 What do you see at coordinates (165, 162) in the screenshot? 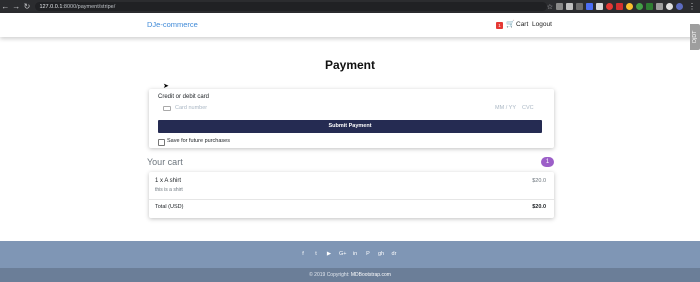
I see `cart-heading: Your cart` at bounding box center [165, 162].